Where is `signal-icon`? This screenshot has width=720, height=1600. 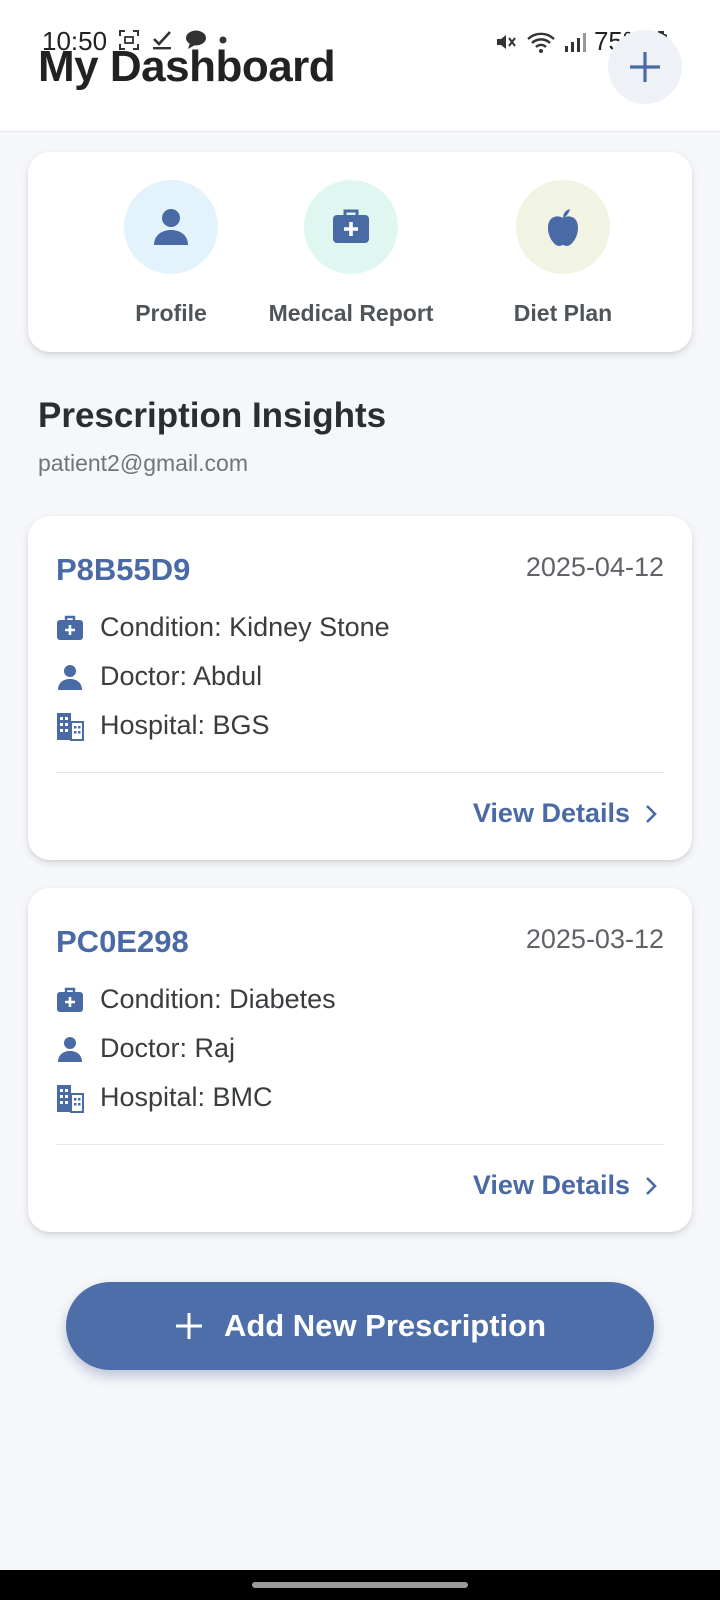
signal-icon is located at coordinates (575, 42).